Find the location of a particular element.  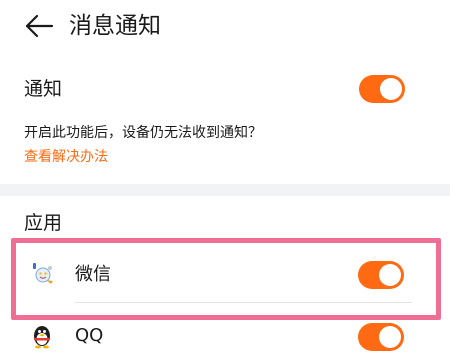

qq-toggle is located at coordinates (381, 337).